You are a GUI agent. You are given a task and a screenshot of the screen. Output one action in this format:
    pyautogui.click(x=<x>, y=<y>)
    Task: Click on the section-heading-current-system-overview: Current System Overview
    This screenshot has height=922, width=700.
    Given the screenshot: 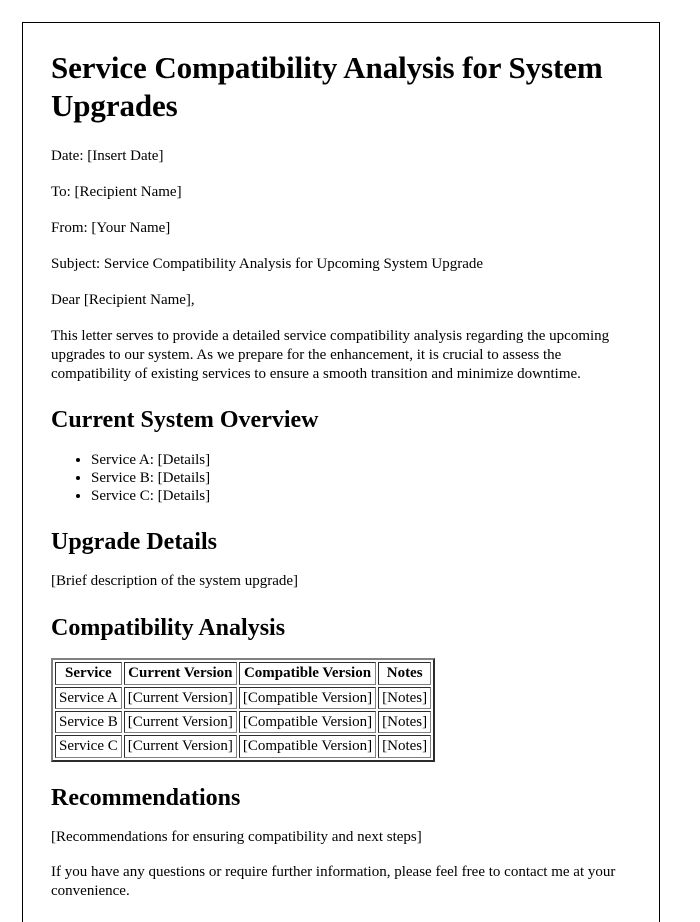 What is the action you would take?
    pyautogui.click(x=185, y=420)
    